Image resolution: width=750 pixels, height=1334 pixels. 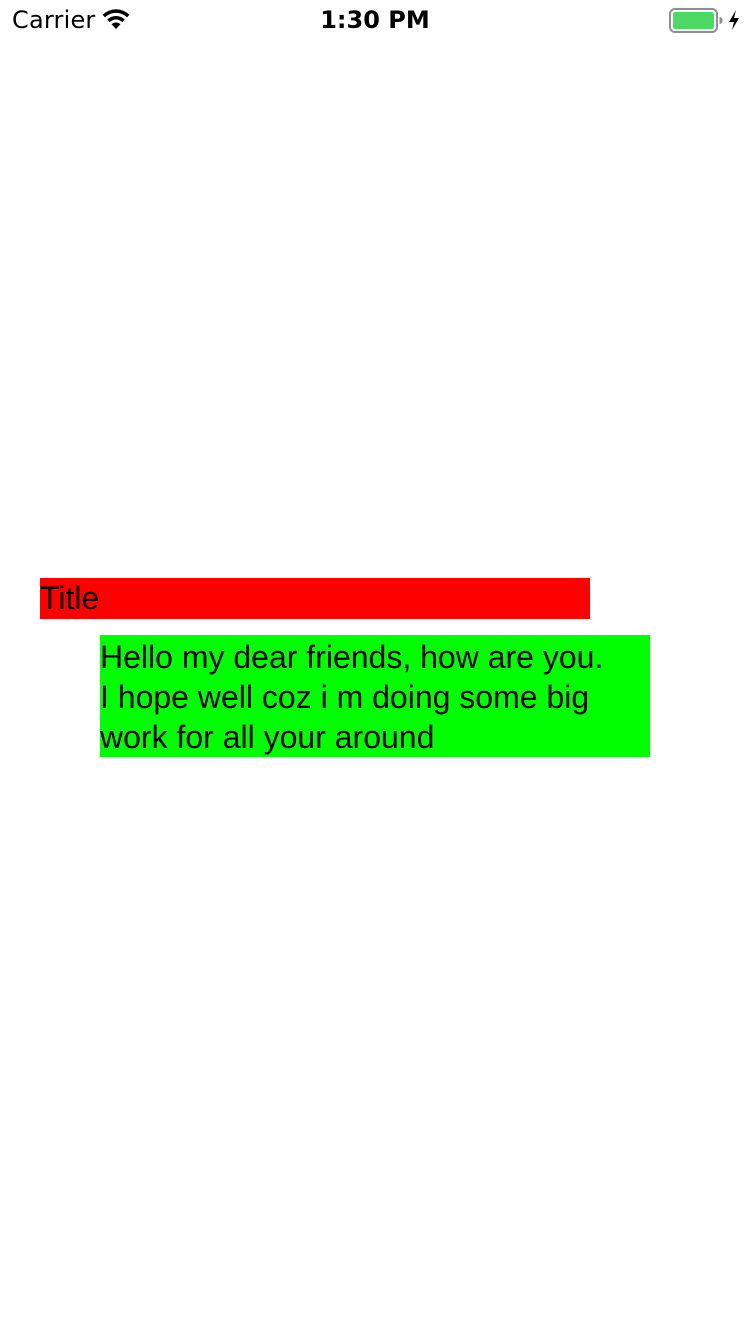 What do you see at coordinates (696, 20) in the screenshot?
I see `battery-icon` at bounding box center [696, 20].